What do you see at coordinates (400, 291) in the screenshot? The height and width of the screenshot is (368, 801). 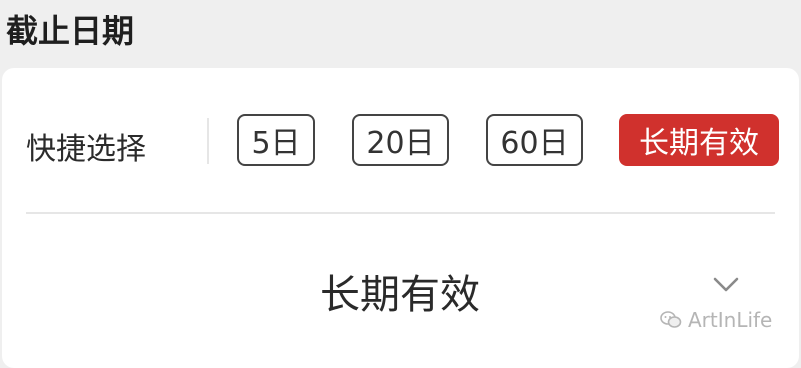 I see `deadline-dropdown-value: 长期有效` at bounding box center [400, 291].